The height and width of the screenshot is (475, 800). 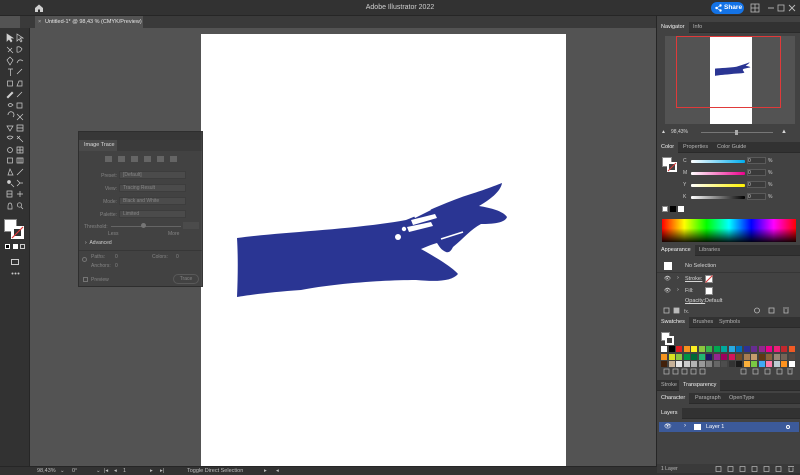 I want to click on color-mode-icon, so click(x=15, y=246).